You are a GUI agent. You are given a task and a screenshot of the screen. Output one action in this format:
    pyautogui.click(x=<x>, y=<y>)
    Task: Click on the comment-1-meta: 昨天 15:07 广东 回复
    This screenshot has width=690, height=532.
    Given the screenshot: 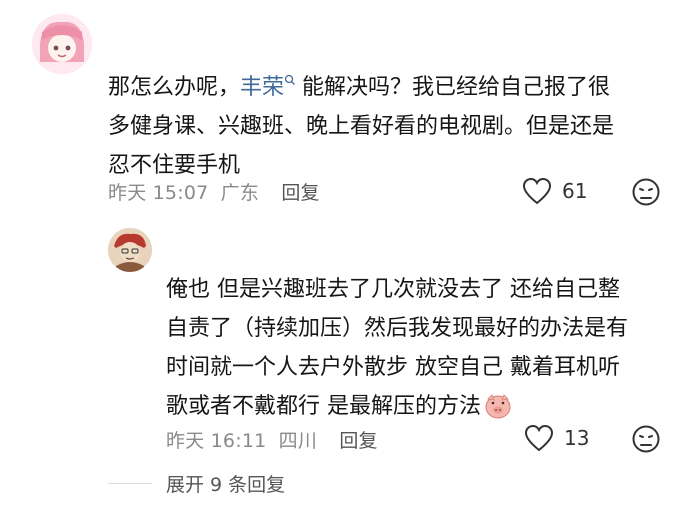 What is the action you would take?
    pyautogui.click(x=214, y=191)
    